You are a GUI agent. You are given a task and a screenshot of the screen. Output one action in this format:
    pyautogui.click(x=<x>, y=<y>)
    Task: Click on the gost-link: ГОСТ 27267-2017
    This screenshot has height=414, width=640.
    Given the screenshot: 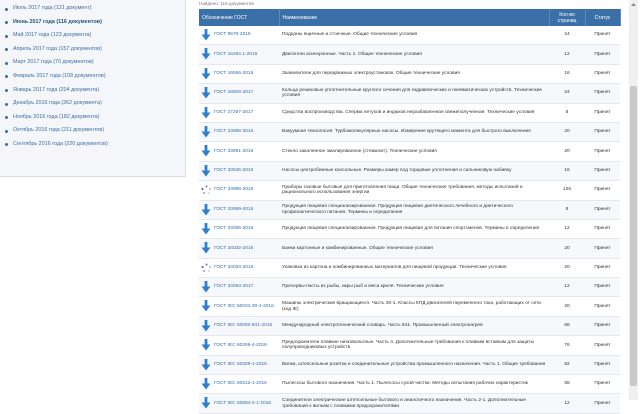 What is the action you would take?
    pyautogui.click(x=233, y=112)
    